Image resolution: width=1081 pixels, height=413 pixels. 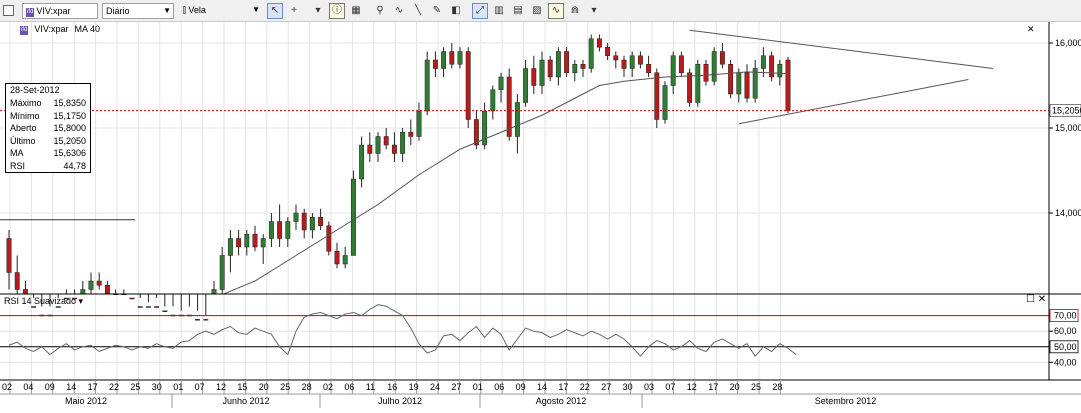 What do you see at coordinates (1068, 213) in the screenshot?
I see `price-axis-label: 14,000` at bounding box center [1068, 213].